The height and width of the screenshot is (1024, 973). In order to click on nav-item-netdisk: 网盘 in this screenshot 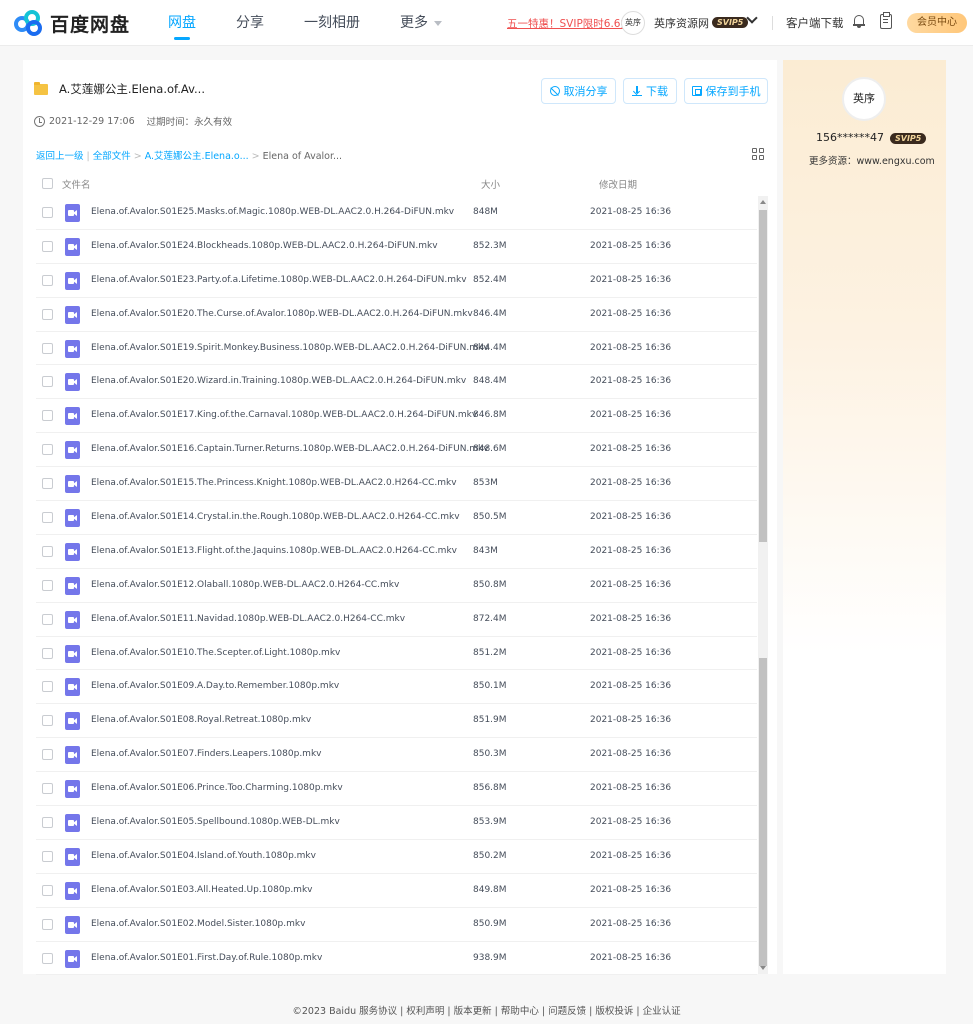, I will do `click(182, 23)`.